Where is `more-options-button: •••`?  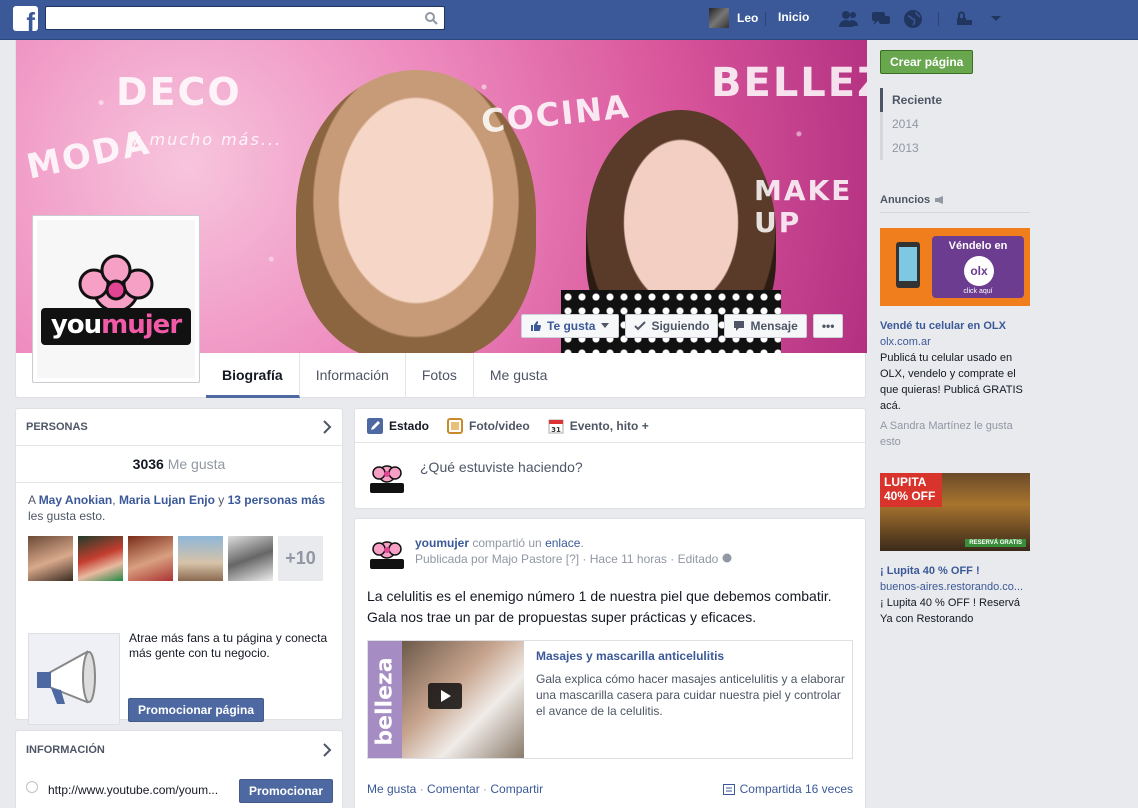 more-options-button: ••• is located at coordinates (828, 326).